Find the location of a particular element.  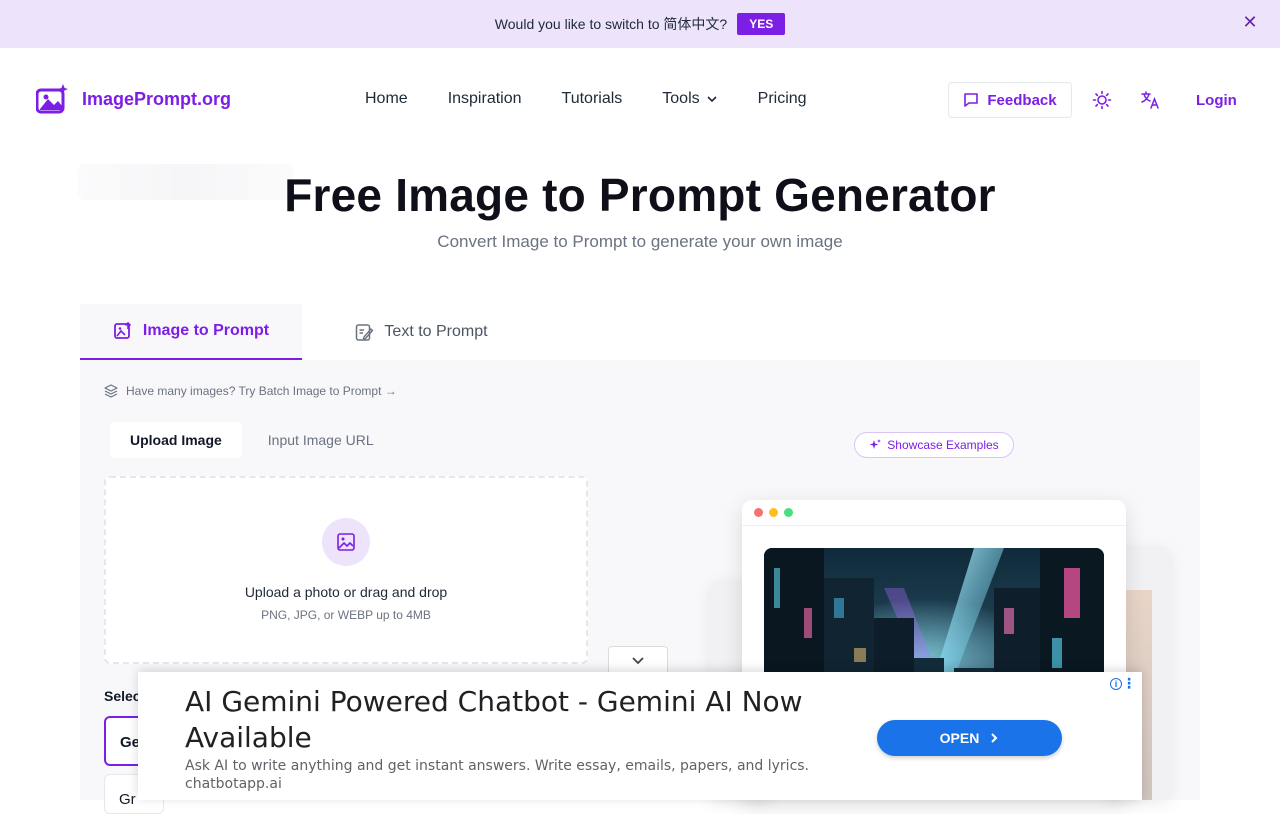

tab-input-image-url: Input Image URL is located at coordinates (321, 440).